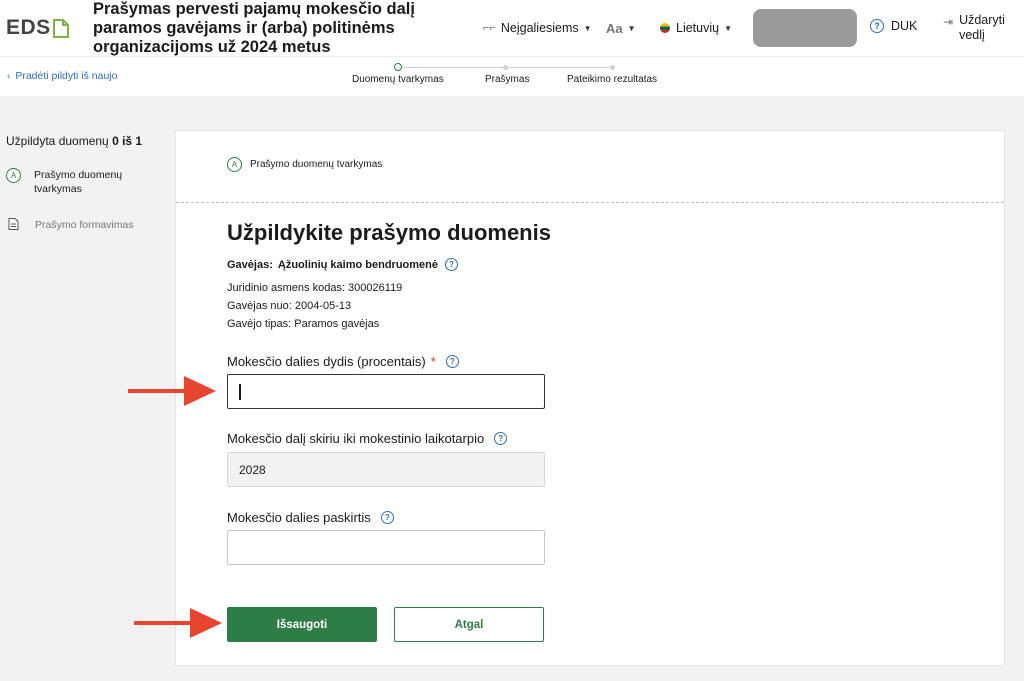 The height and width of the screenshot is (681, 1024). Describe the element at coordinates (805, 28) in the screenshot. I see `user-account-redacted` at that location.